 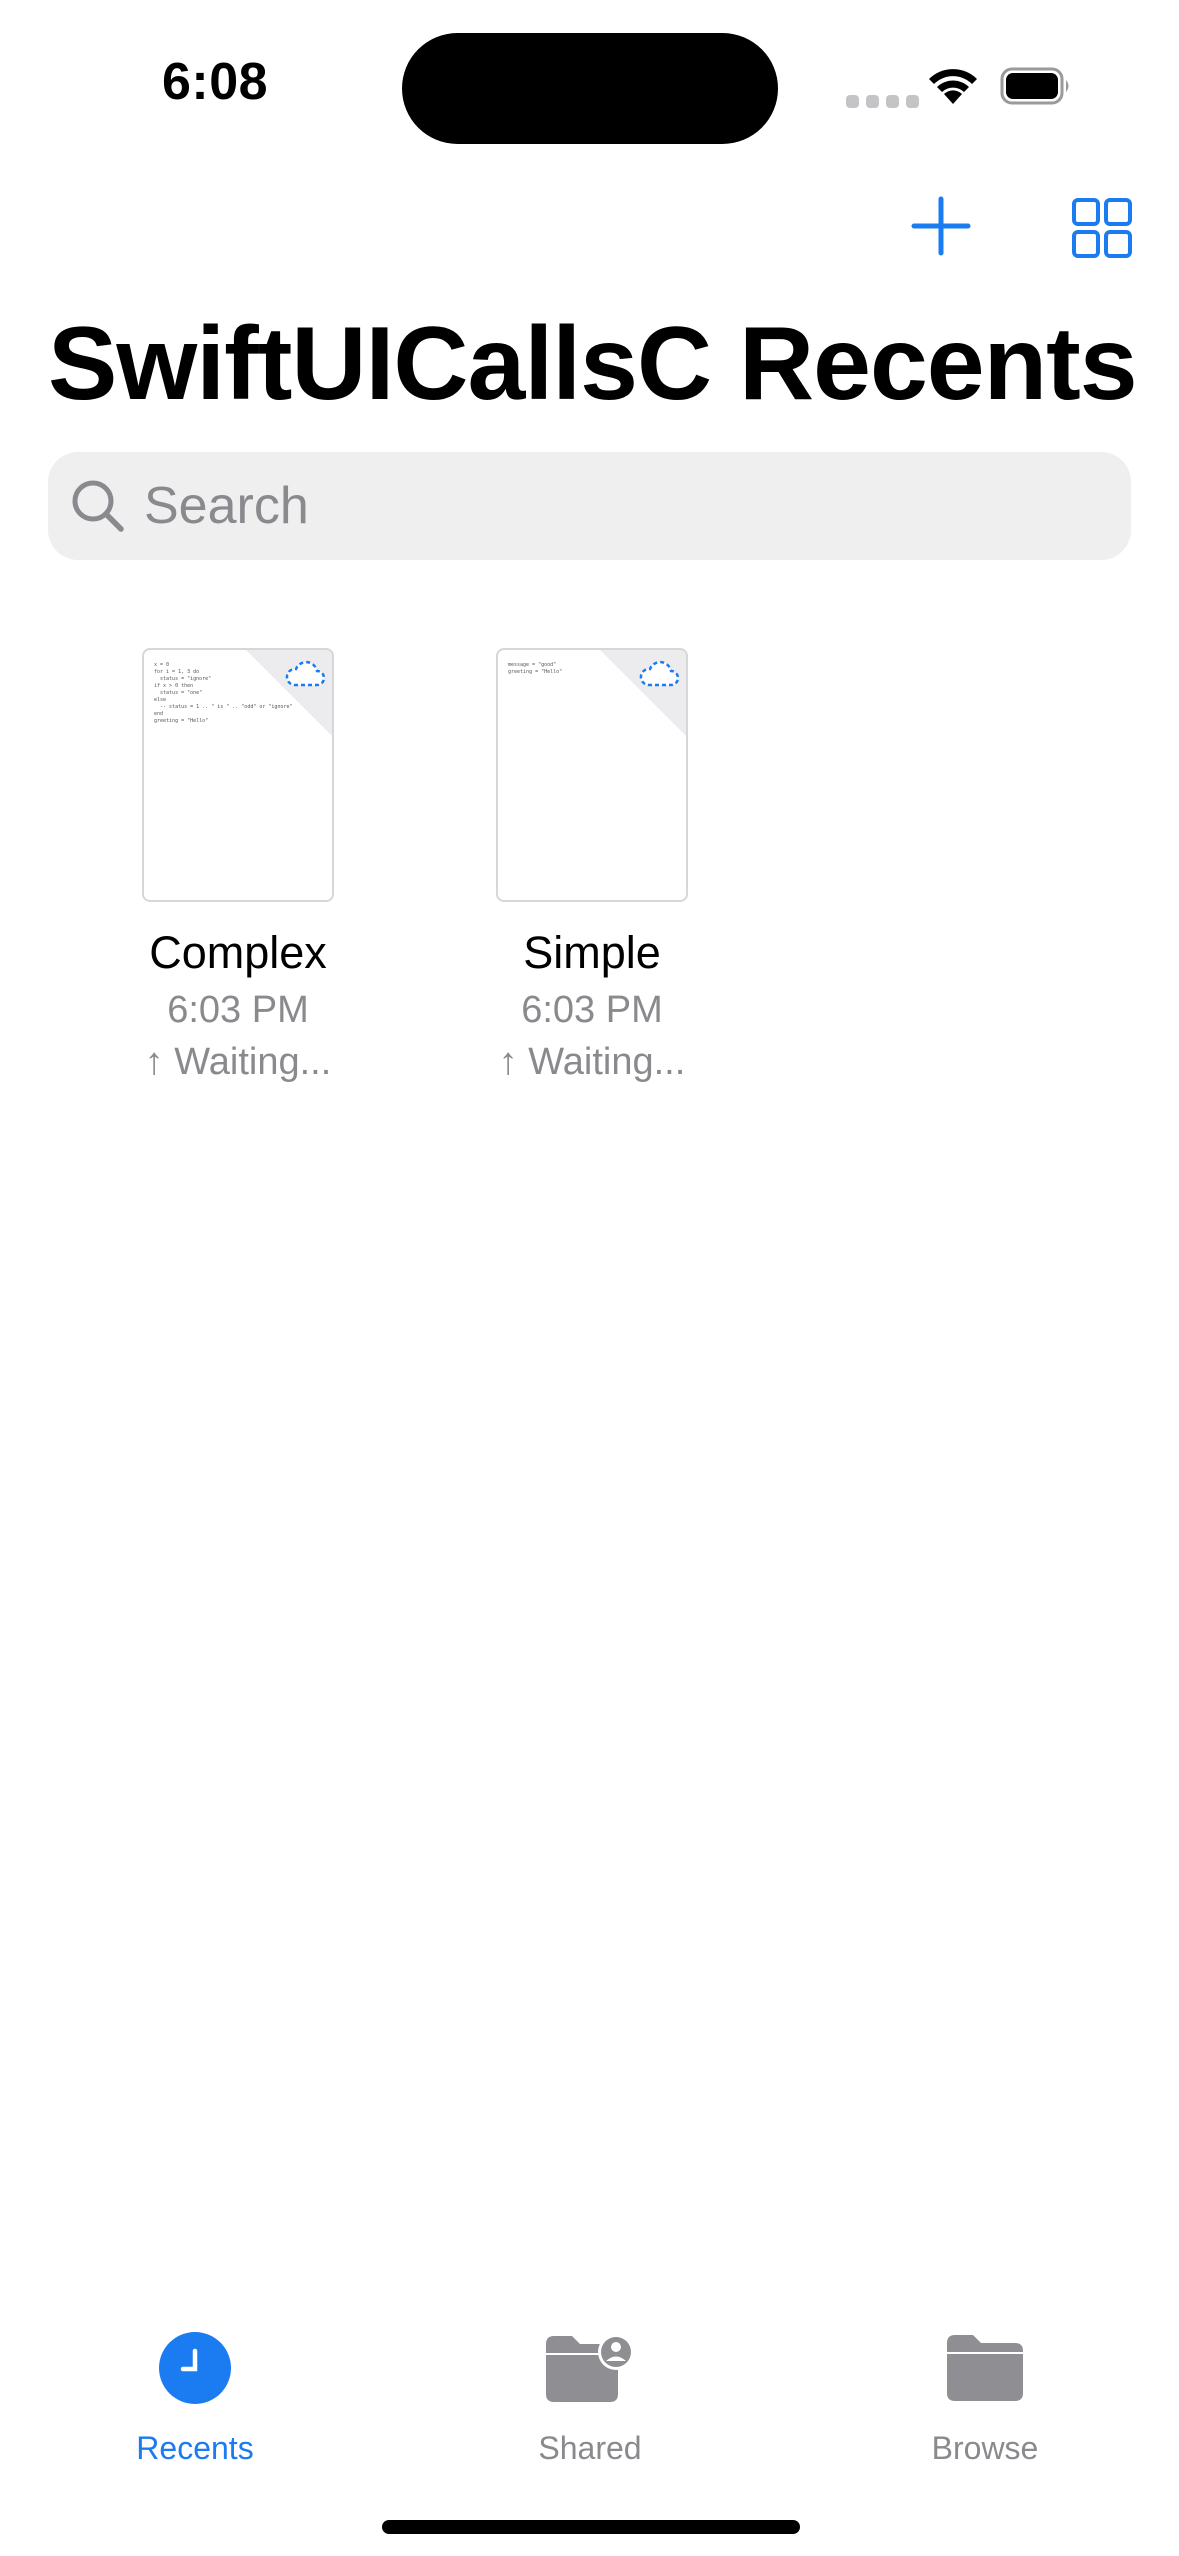 I want to click on page-title: SwiftUICallsC Recents, so click(x=593, y=364).